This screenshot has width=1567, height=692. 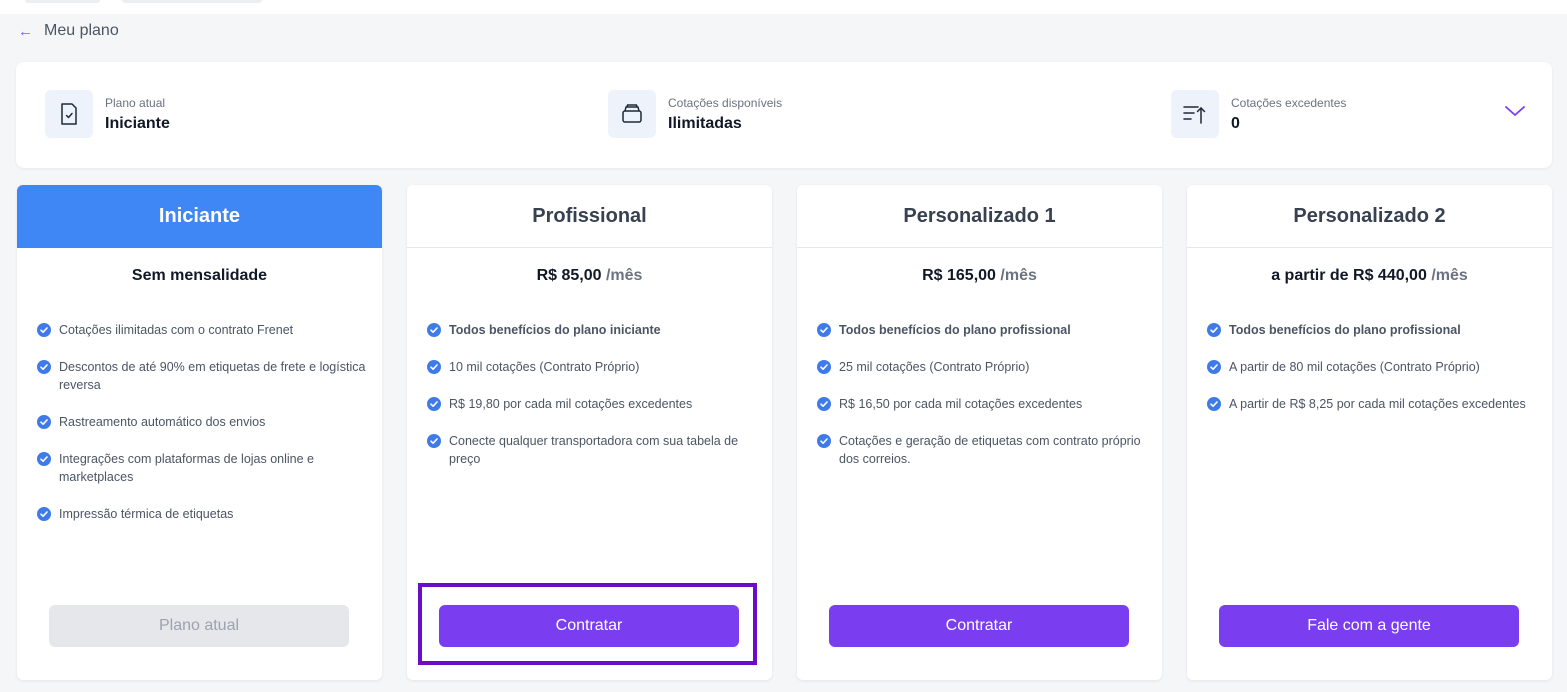 I want to click on plan-price: R$ 85,00 /mês, so click(x=589, y=276).